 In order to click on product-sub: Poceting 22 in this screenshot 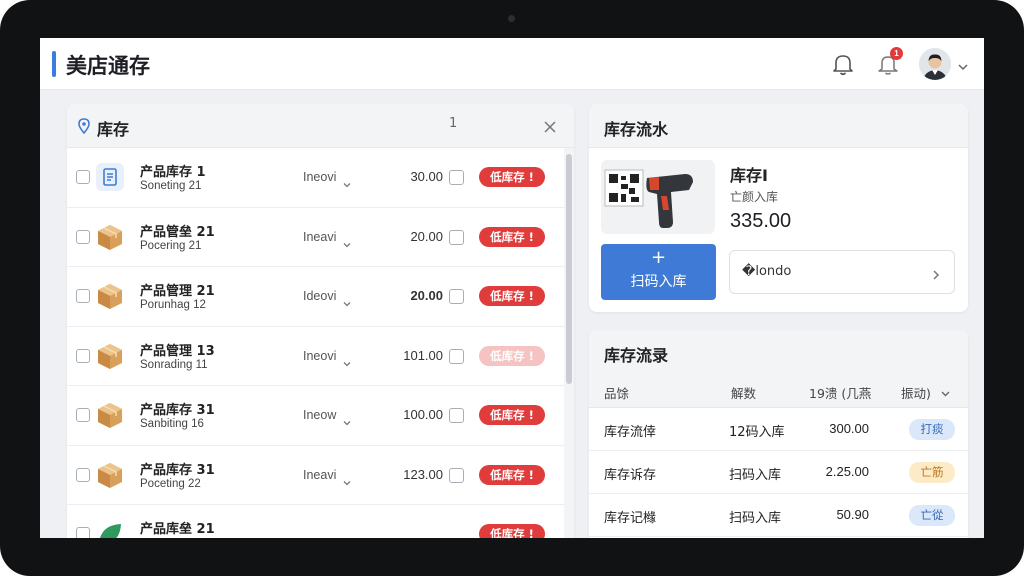, I will do `click(170, 483)`.